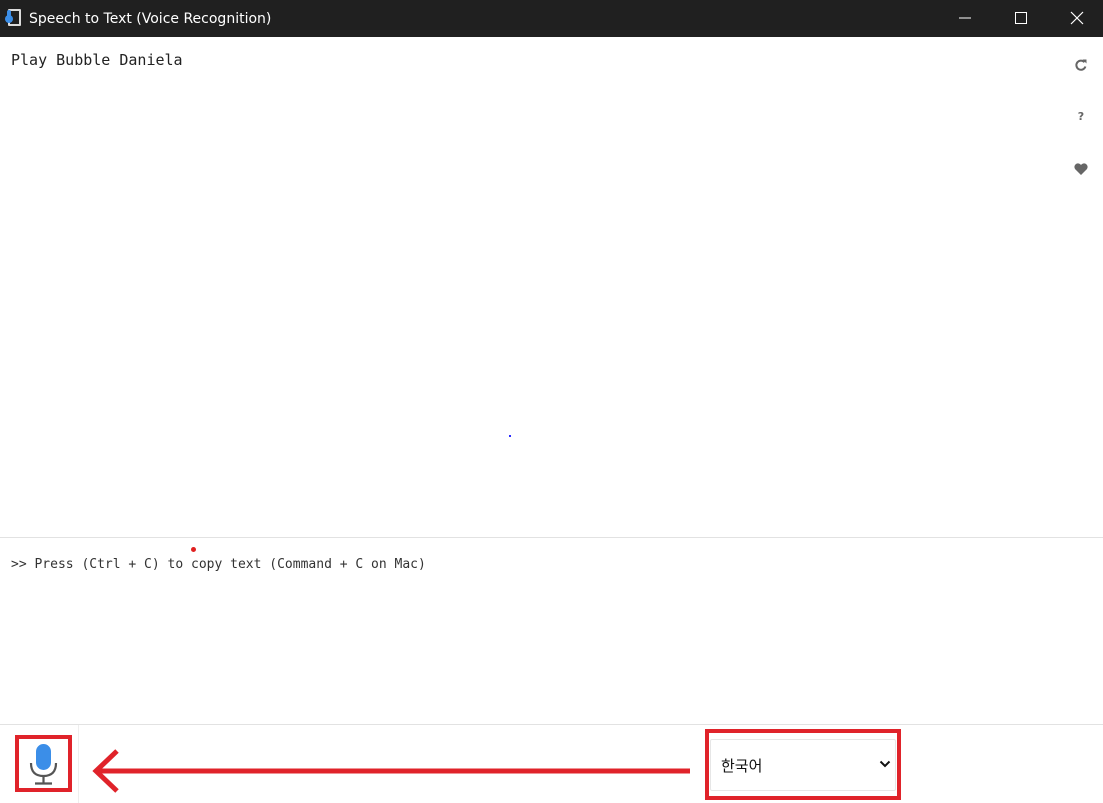 The width and height of the screenshot is (1103, 803). Describe the element at coordinates (742, 766) in the screenshot. I see `language-value: 한국어` at that location.